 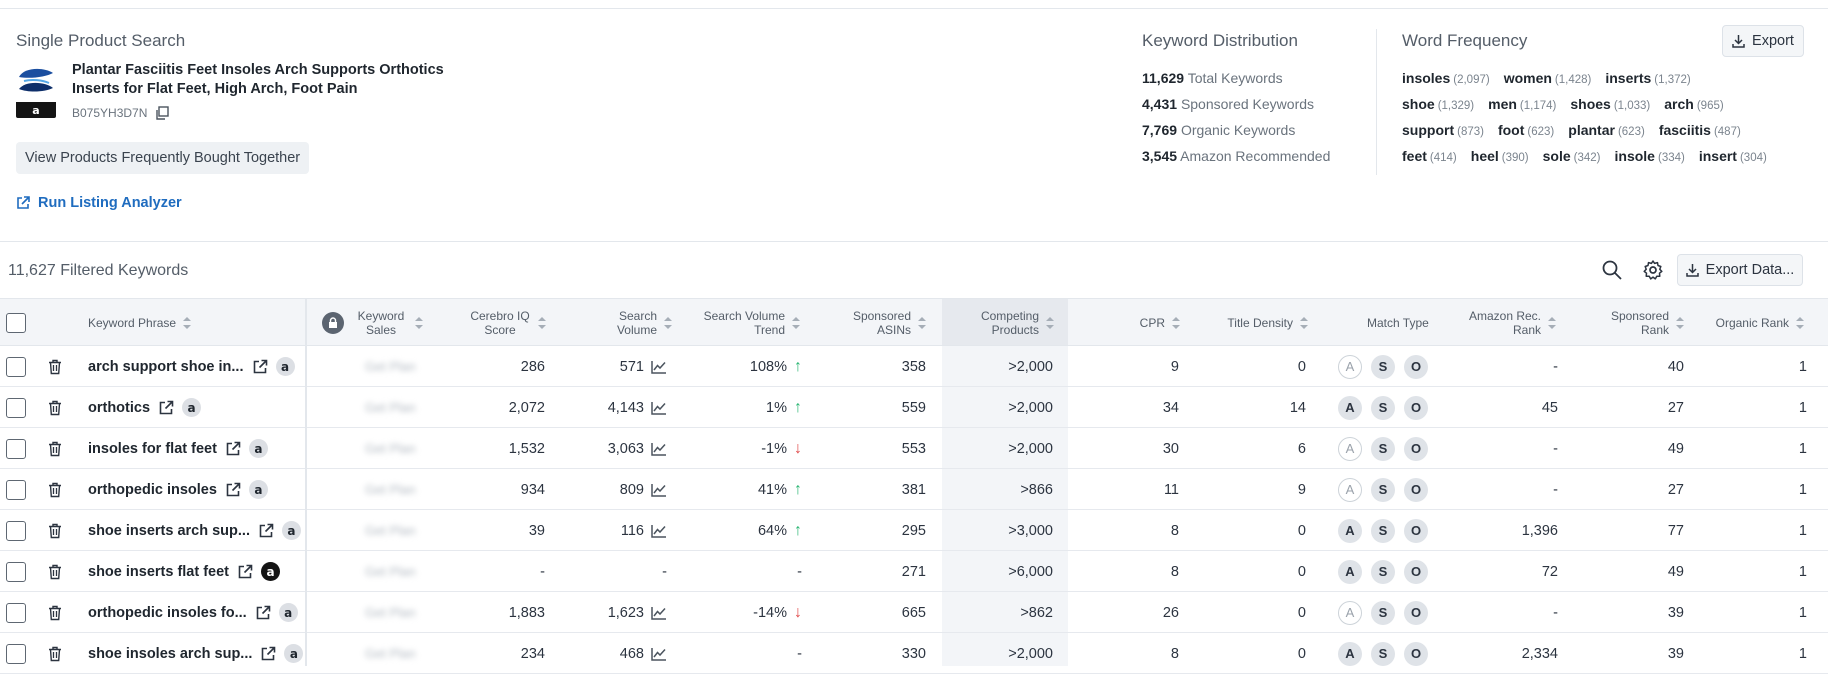 What do you see at coordinates (193, 612) in the screenshot?
I see `keyword-phrase: orthopedic insoles fo... a` at bounding box center [193, 612].